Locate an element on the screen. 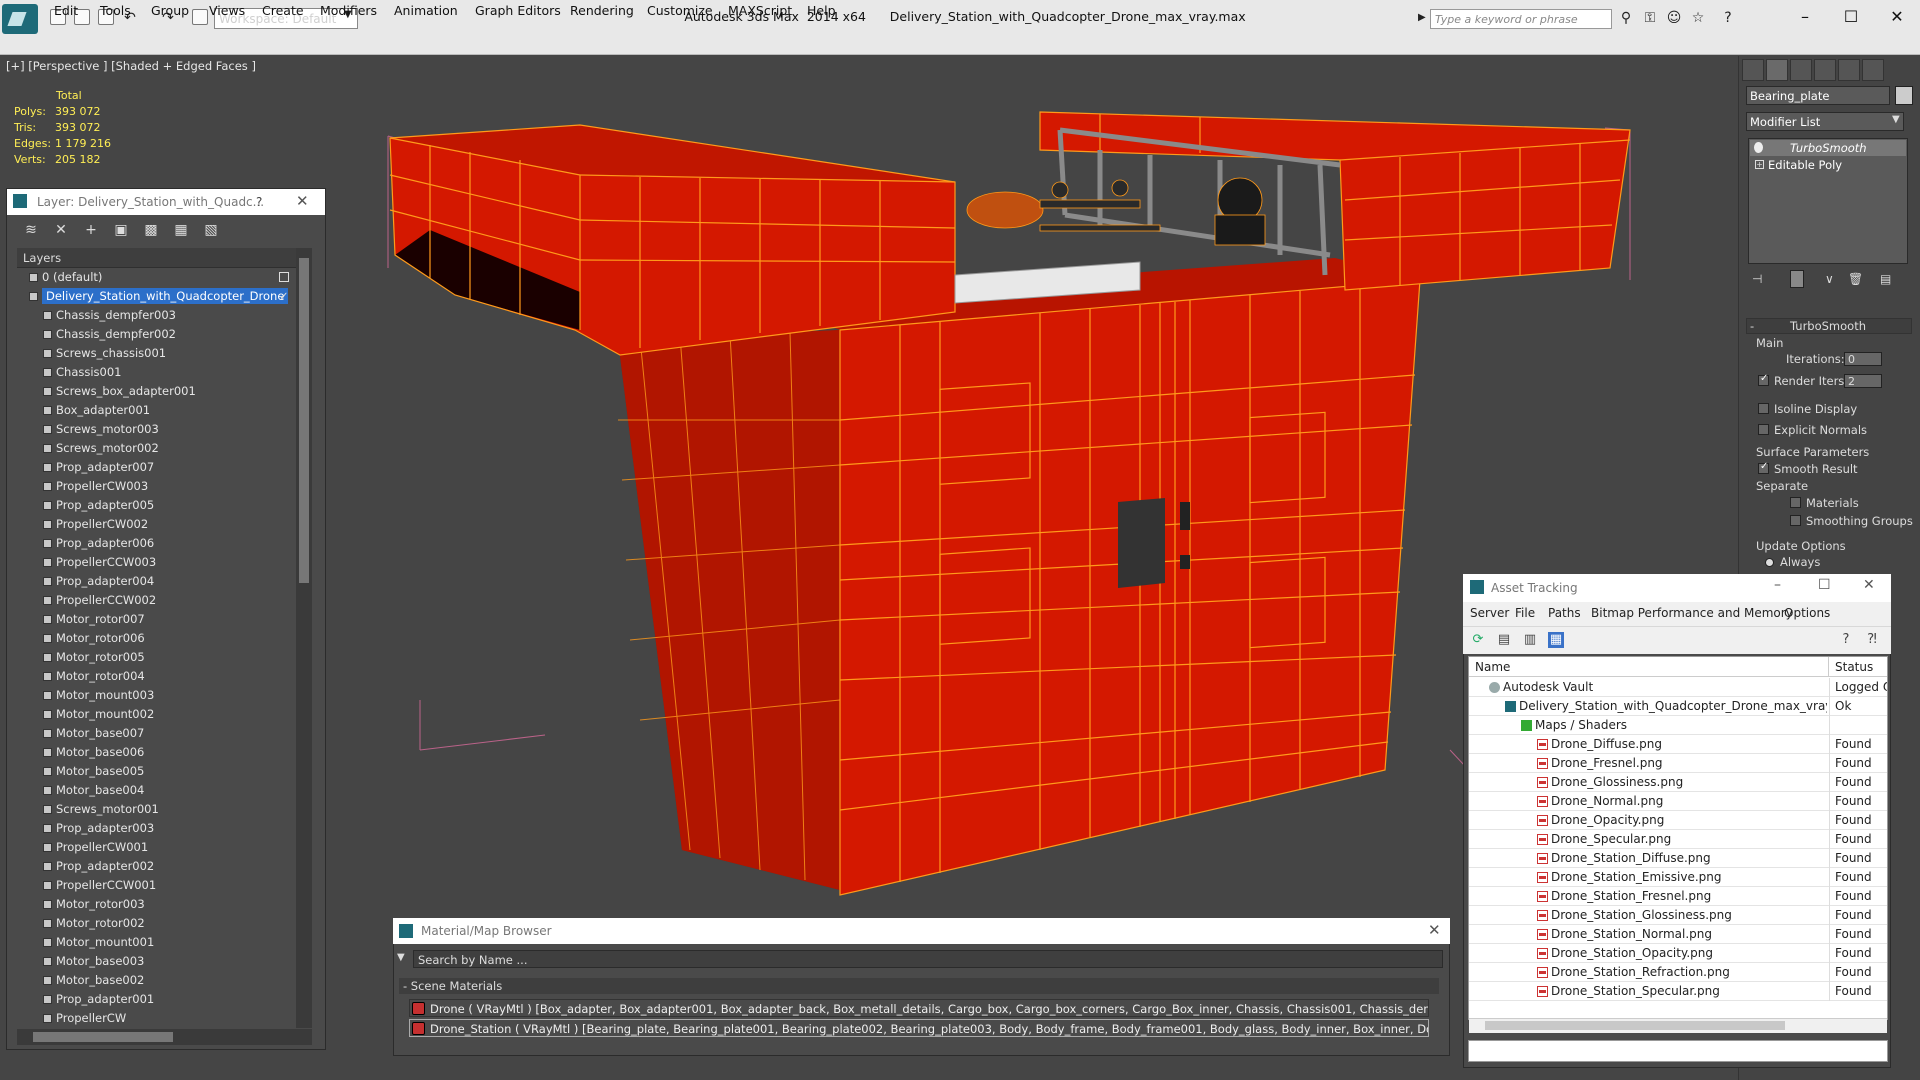 This screenshot has width=1920, height=1080. layer-item: PropellerCW002 is located at coordinates (156, 524).